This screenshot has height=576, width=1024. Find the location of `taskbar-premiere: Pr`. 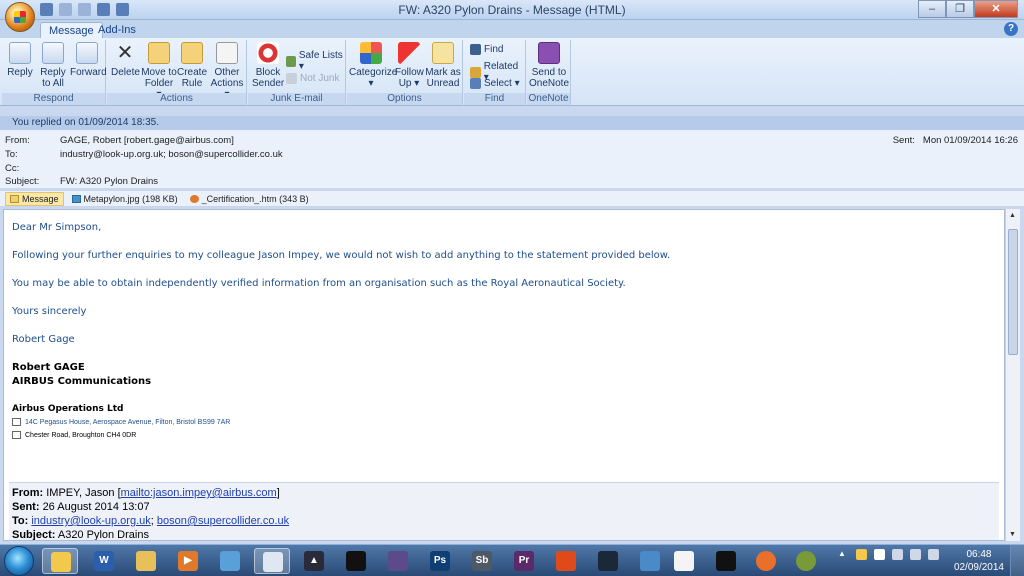

taskbar-premiere: Pr is located at coordinates (524, 561).